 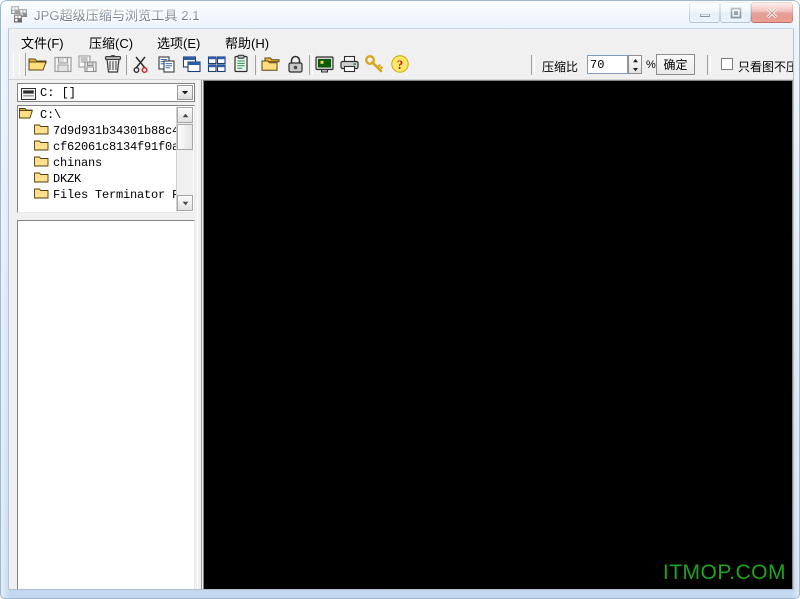 I want to click on menu-file: 文件(F), so click(x=42, y=42).